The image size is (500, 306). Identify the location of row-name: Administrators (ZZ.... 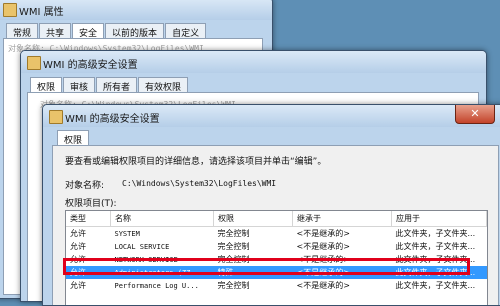
(162, 272).